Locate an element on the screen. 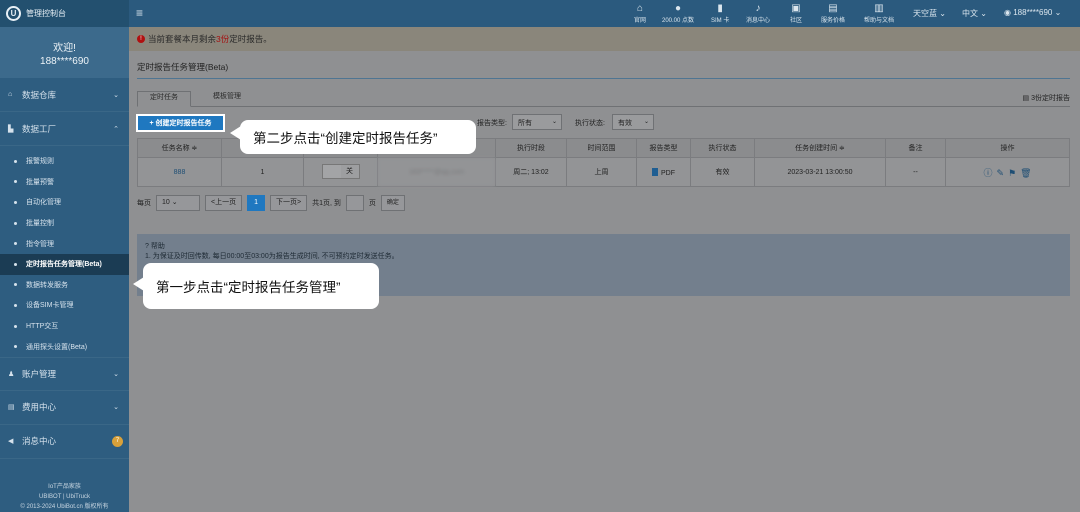 The width and height of the screenshot is (1080, 512). topbar-points-label: 200.00 点数 is located at coordinates (678, 21).